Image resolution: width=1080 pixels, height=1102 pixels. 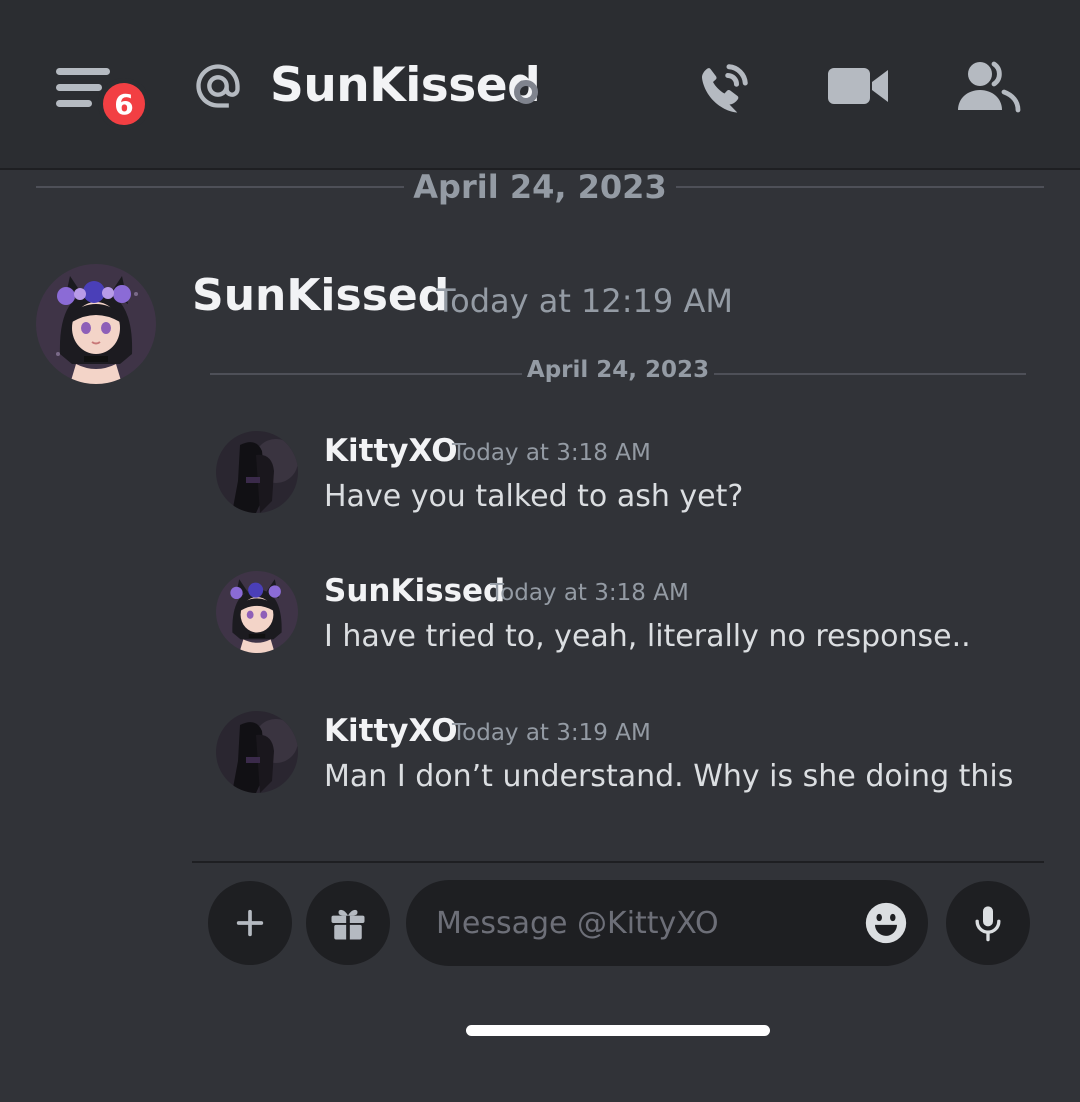 I want to click on embed-date-divider: April 24, 2023, so click(x=618, y=375).